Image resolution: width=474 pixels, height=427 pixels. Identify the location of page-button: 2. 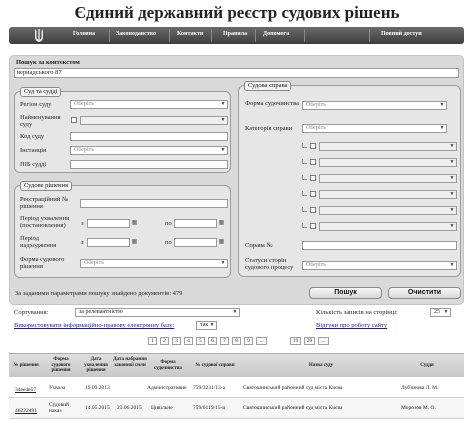
(164, 341).